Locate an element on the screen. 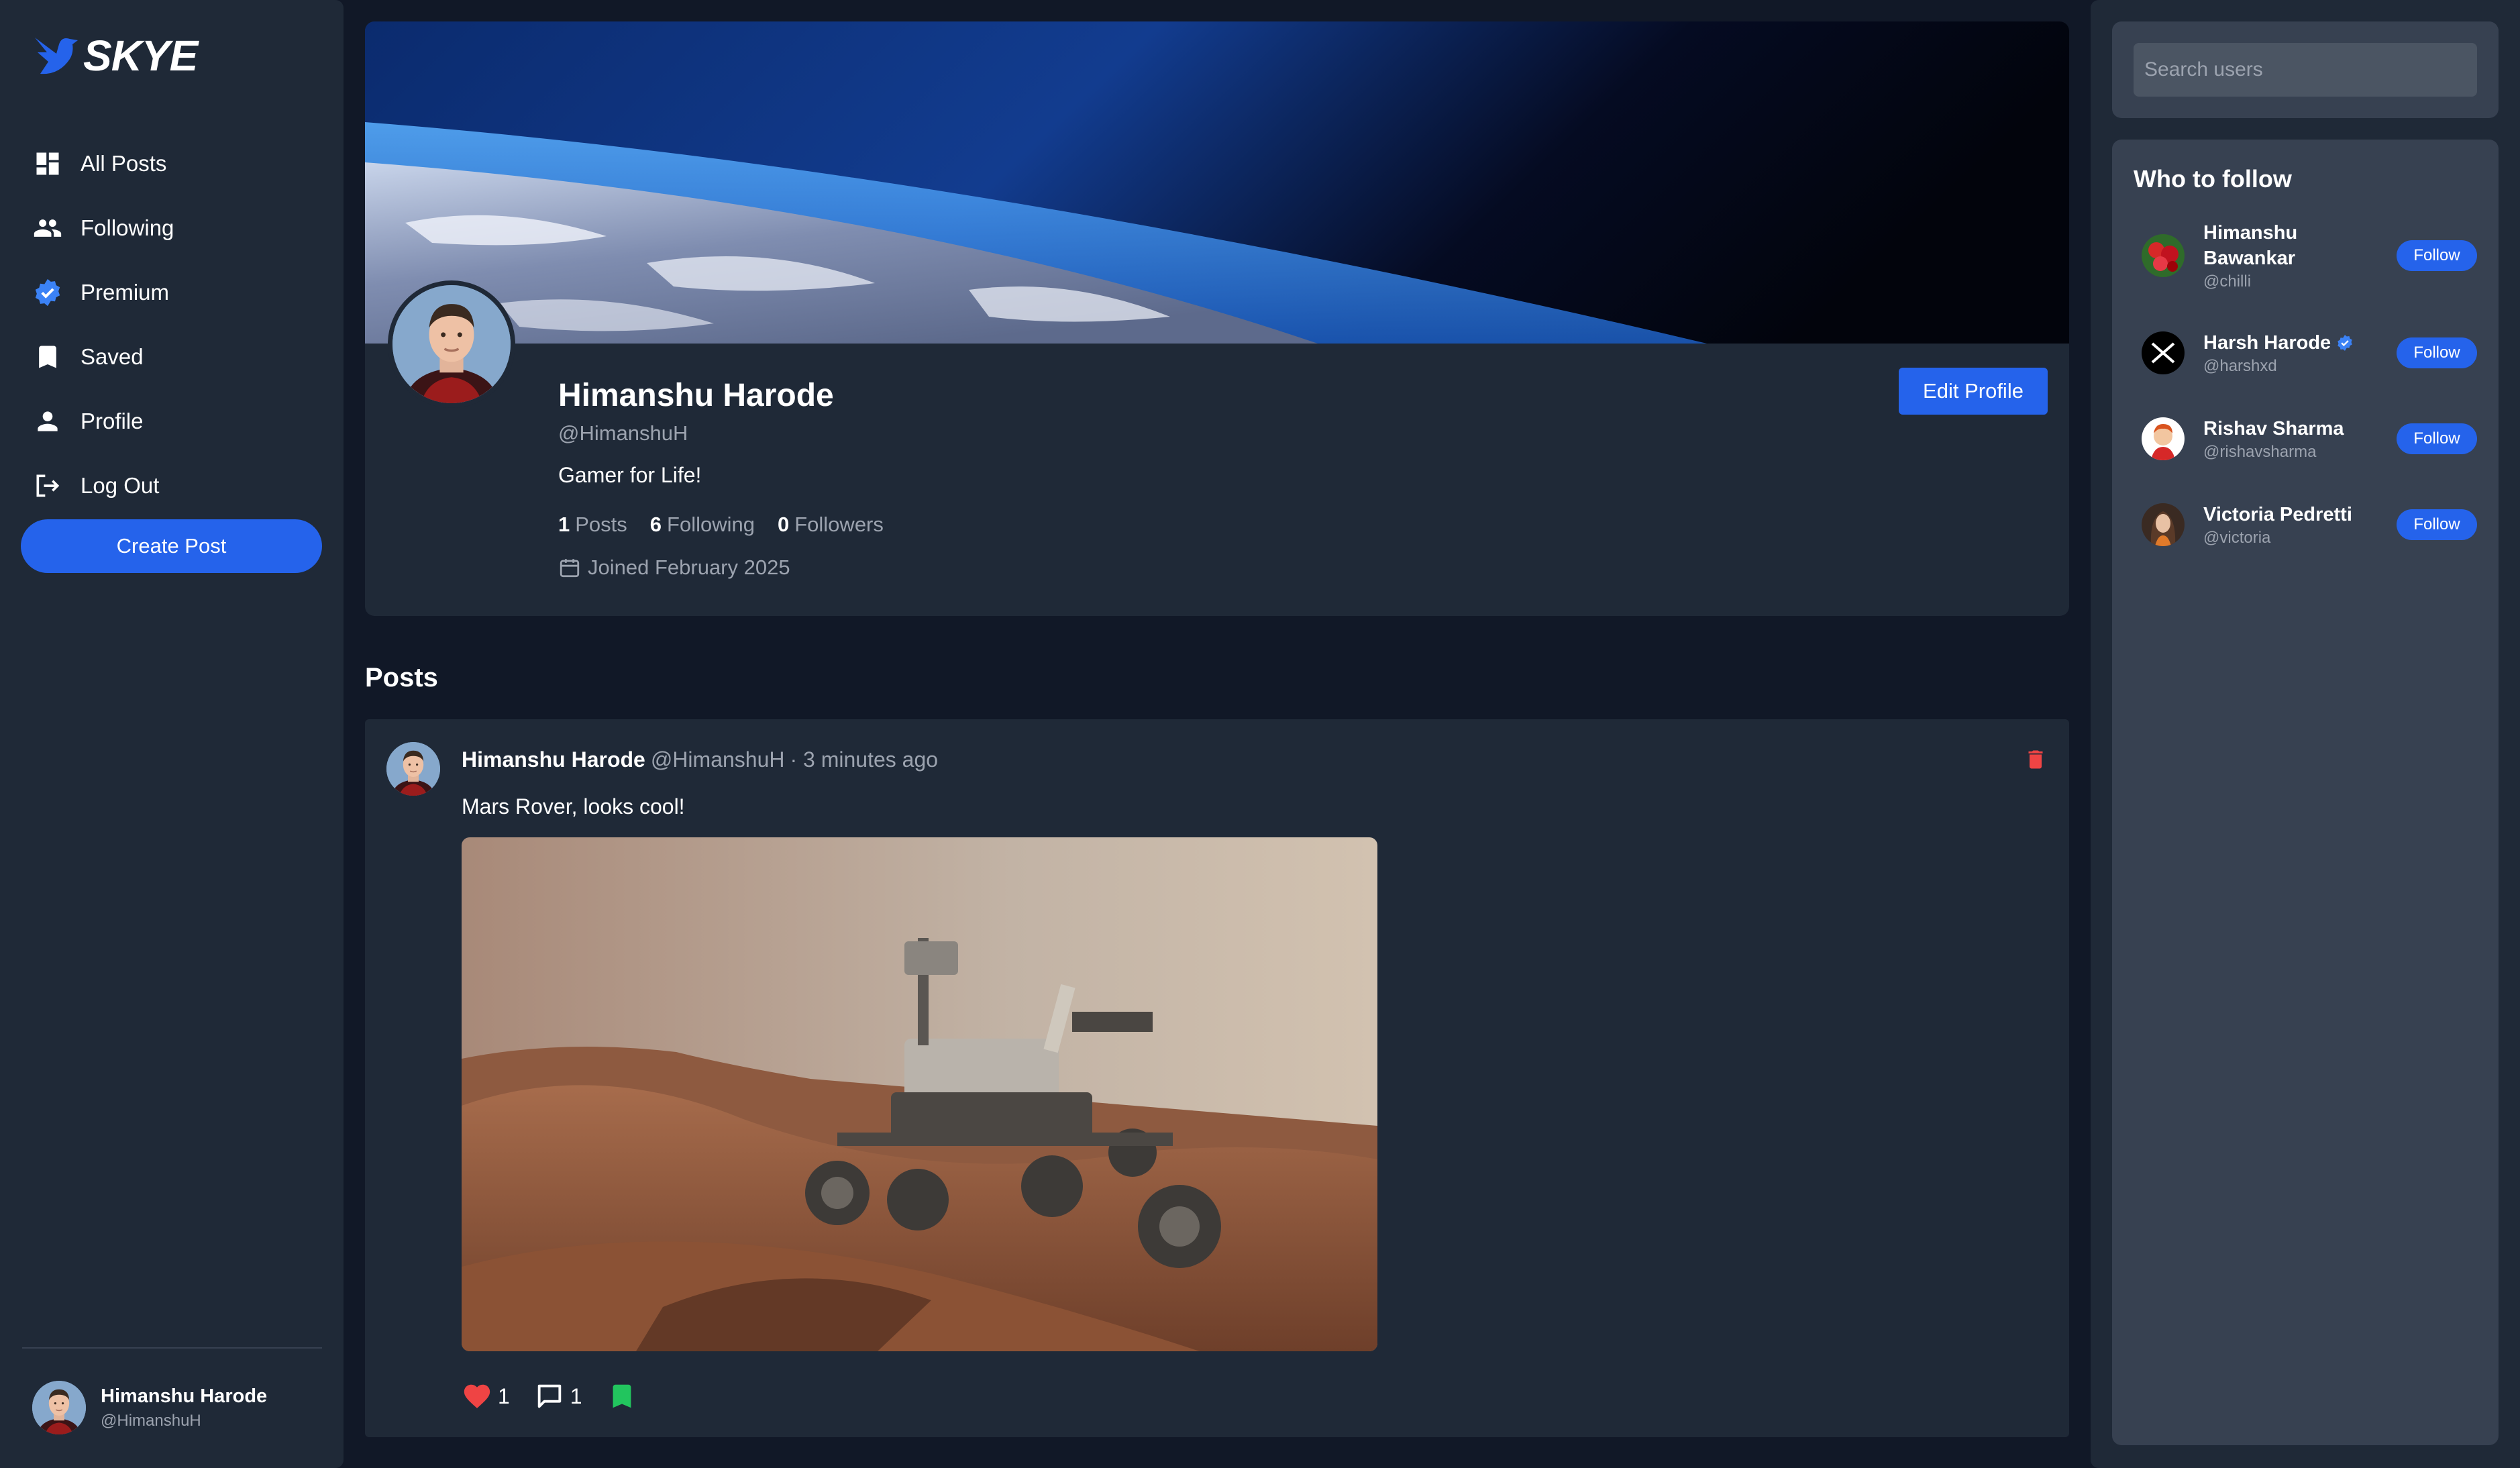 Image resolution: width=2520 pixels, height=1468 pixels. bird-logo-icon is located at coordinates (57, 56).